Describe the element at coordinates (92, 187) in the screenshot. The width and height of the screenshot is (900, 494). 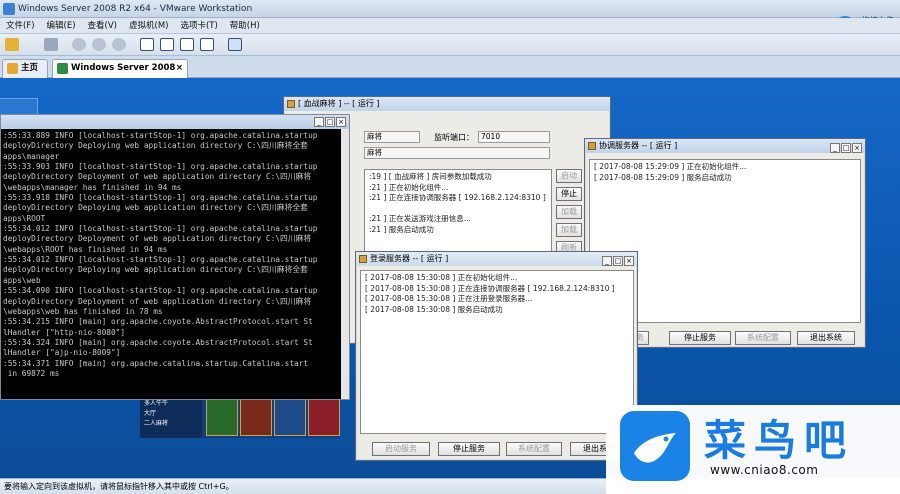
I see `console-line: \webapps\manager has finished in 94 ms` at that location.